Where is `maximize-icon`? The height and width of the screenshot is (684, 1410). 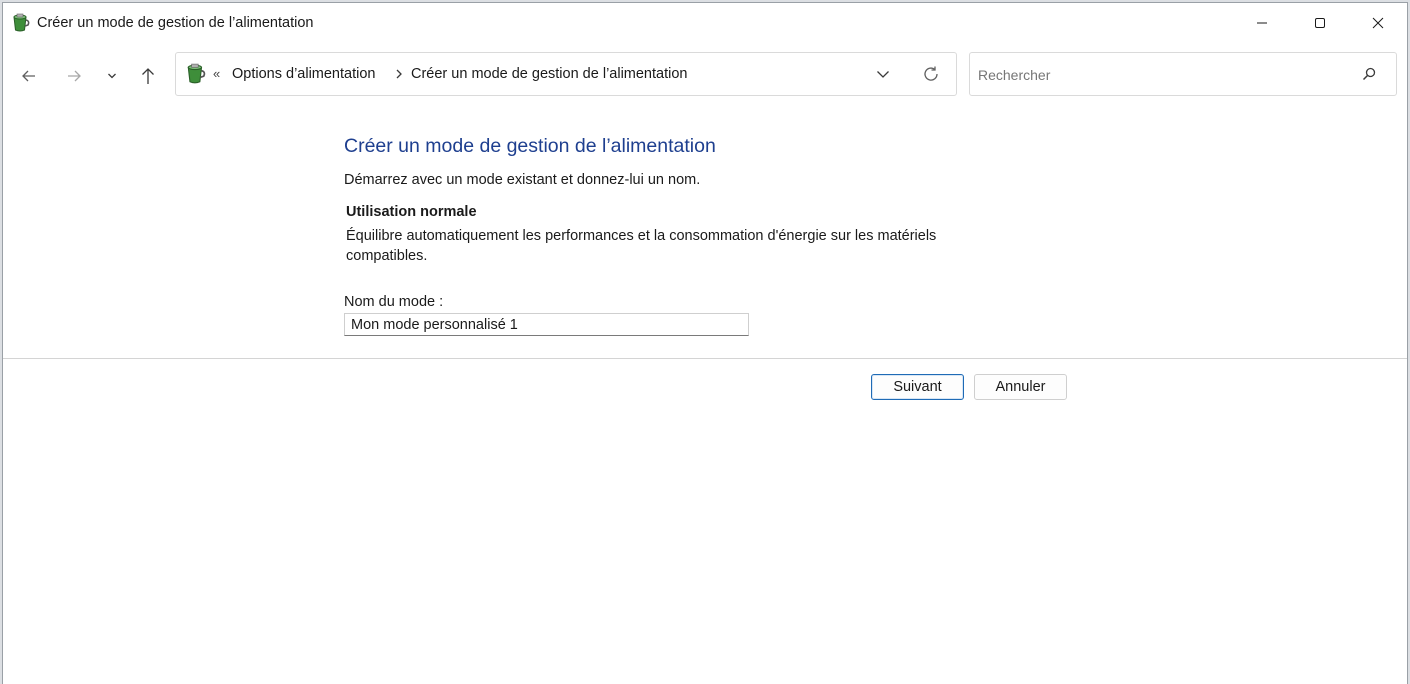 maximize-icon is located at coordinates (1320, 23).